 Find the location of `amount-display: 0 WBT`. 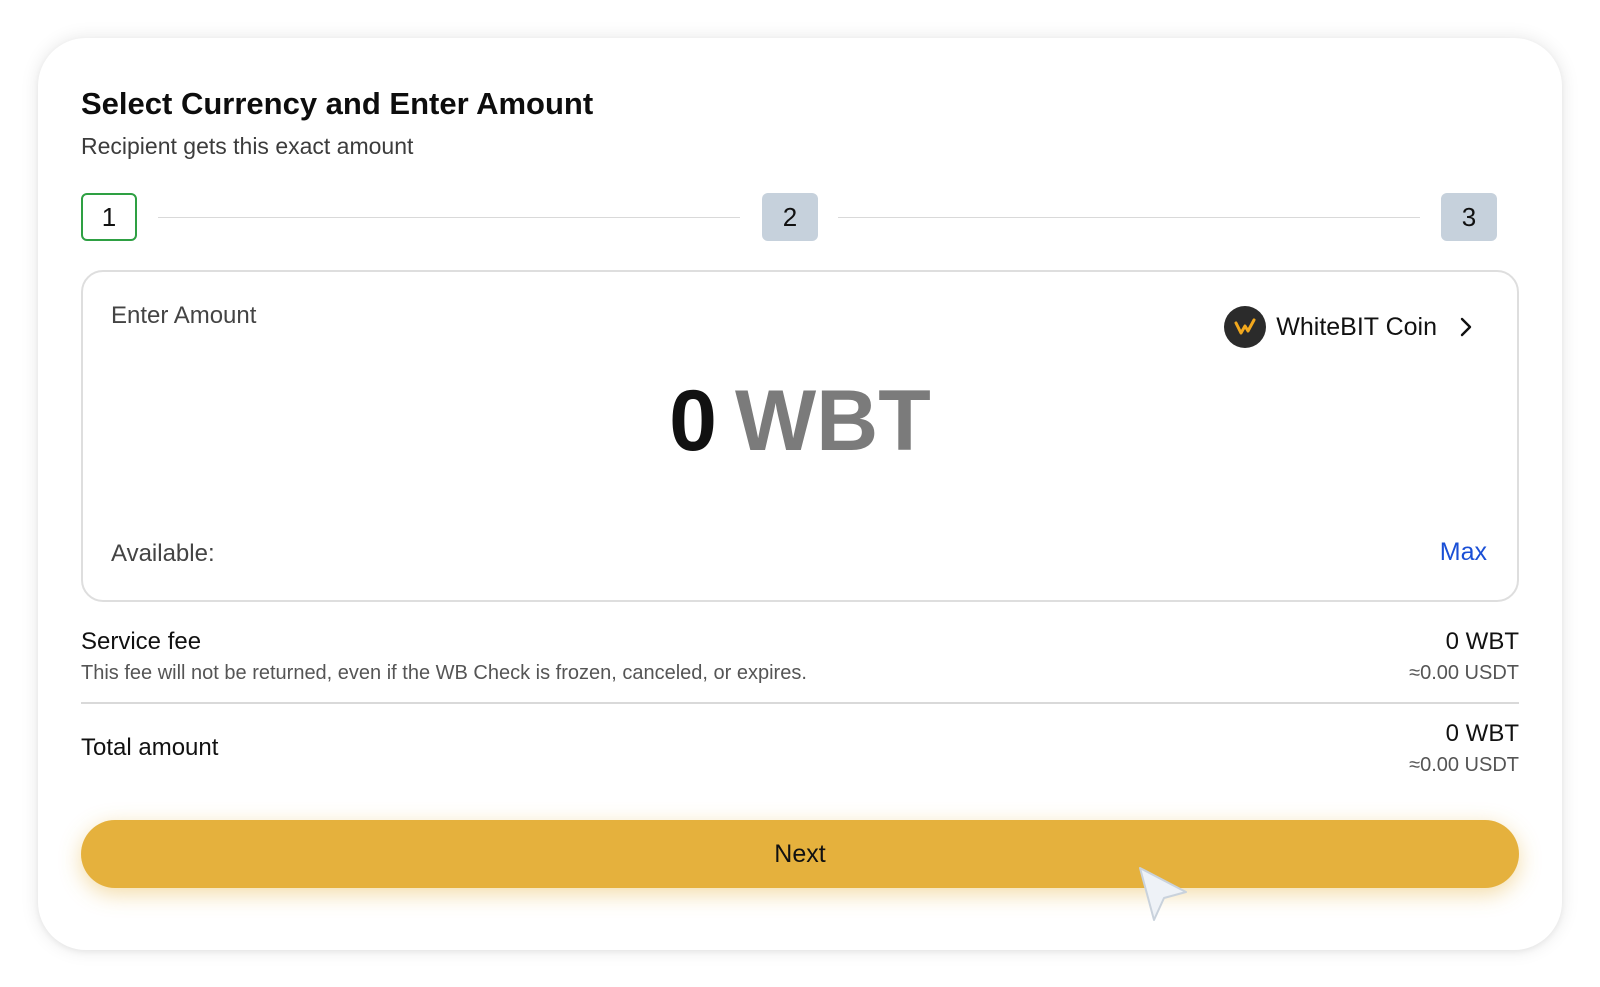

amount-display: 0 WBT is located at coordinates (800, 421).